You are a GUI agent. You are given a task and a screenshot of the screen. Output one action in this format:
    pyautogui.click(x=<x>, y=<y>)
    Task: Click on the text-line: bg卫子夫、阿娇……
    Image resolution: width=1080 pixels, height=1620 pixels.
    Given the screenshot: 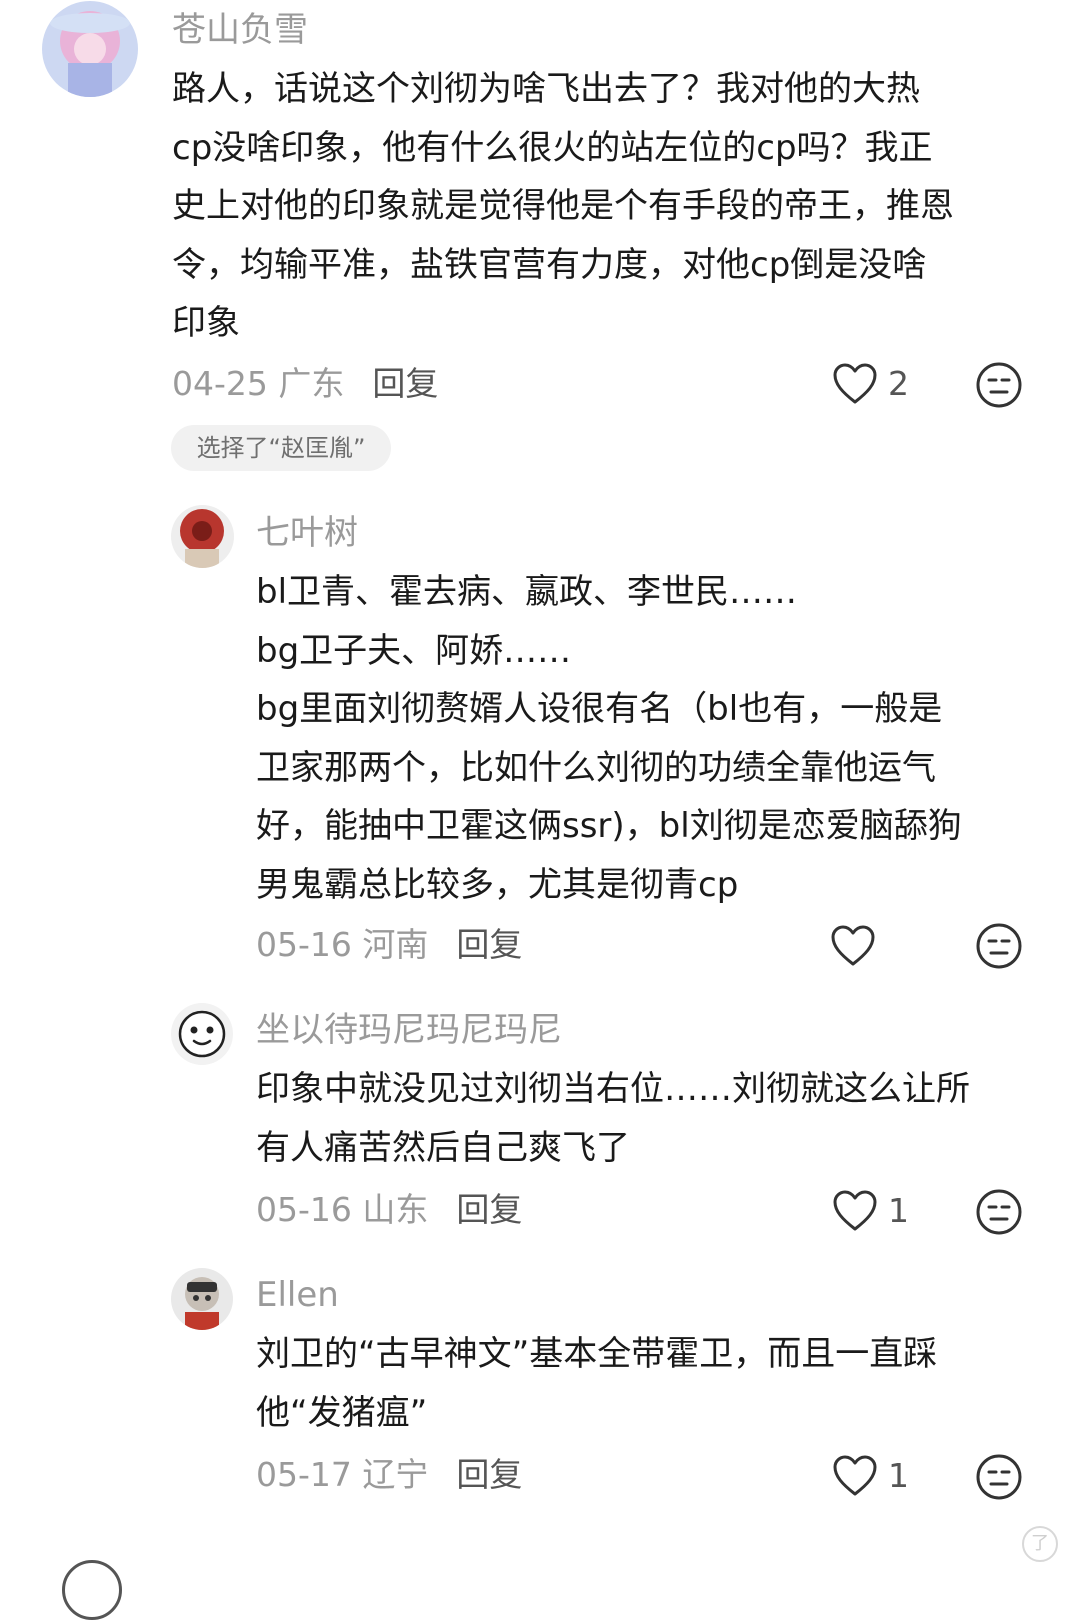 What is the action you would take?
    pyautogui.click(x=414, y=650)
    